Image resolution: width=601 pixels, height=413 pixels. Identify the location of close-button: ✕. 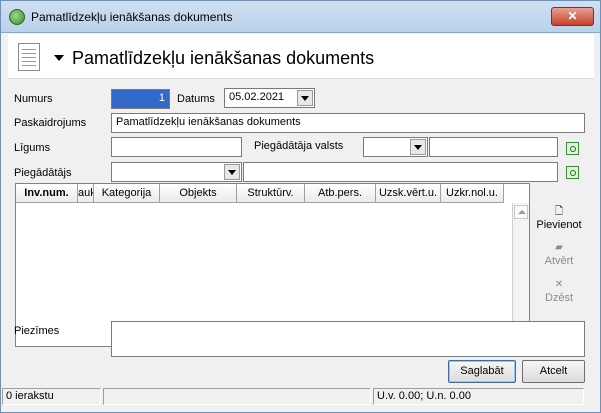
(572, 16).